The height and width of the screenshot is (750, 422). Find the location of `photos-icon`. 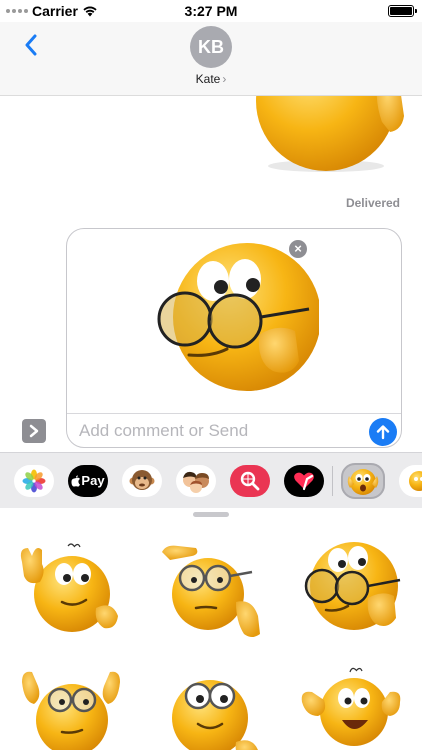

photos-icon is located at coordinates (34, 480).